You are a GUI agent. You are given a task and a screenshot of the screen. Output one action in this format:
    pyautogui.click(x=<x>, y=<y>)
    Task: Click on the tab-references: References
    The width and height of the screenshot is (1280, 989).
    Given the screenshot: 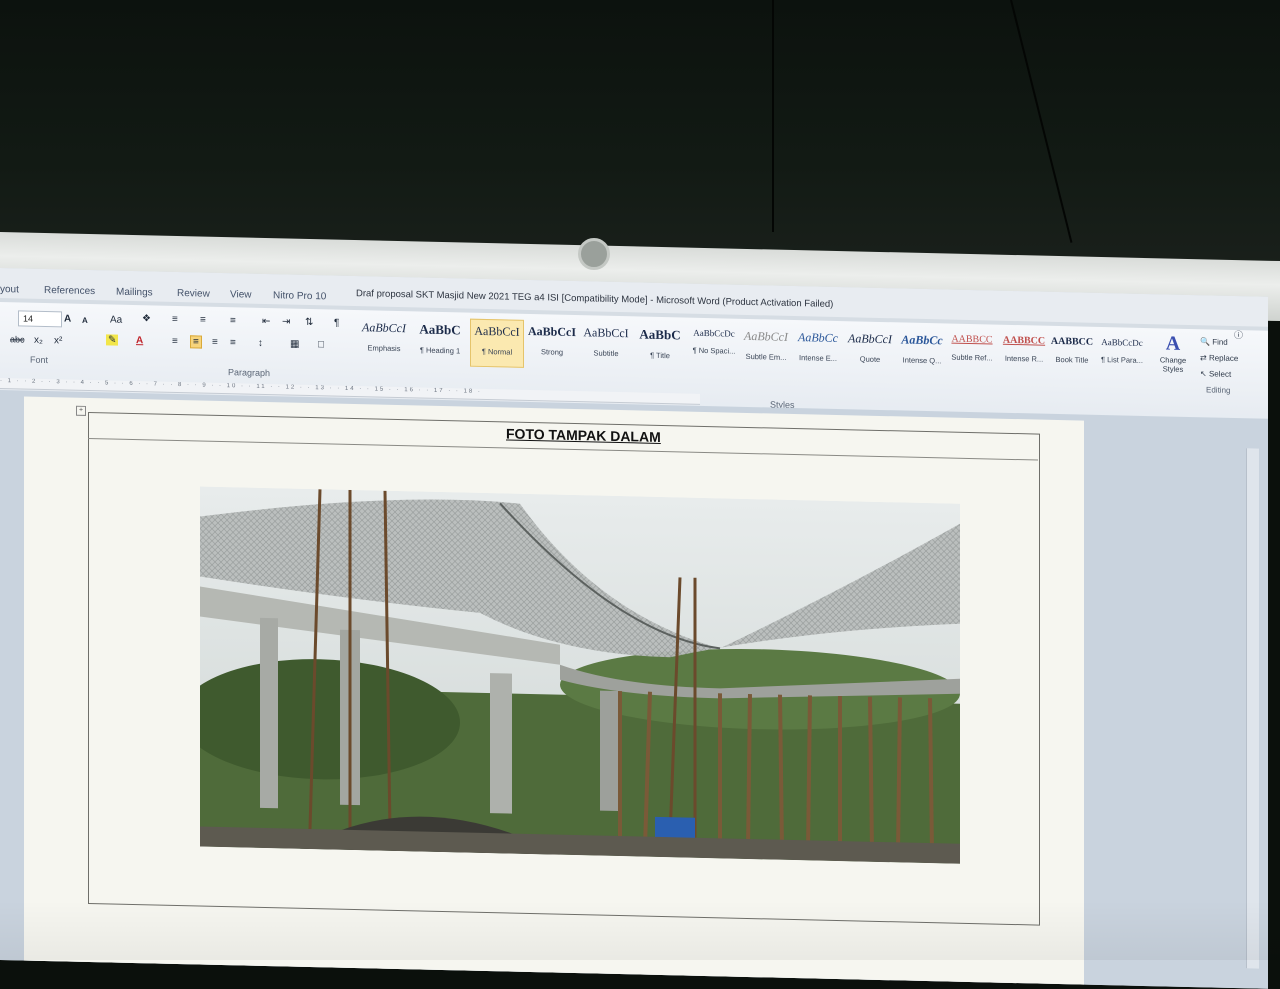 What is the action you would take?
    pyautogui.click(x=69, y=291)
    